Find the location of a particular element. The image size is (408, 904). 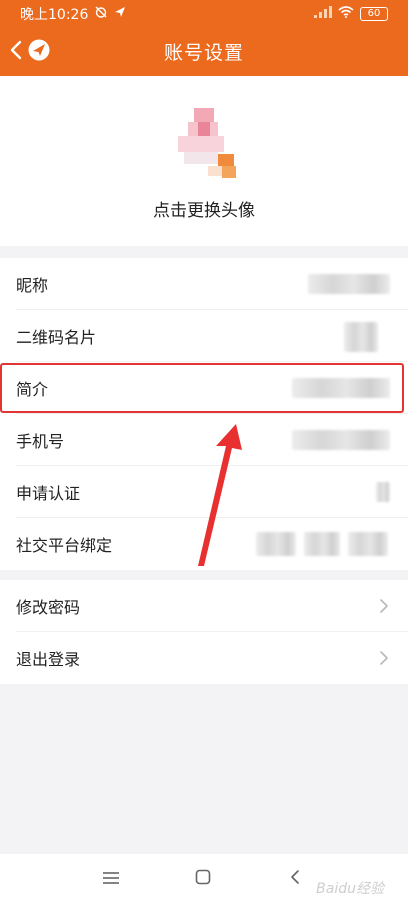

page-title: 账号设置 is located at coordinates (203, 53).